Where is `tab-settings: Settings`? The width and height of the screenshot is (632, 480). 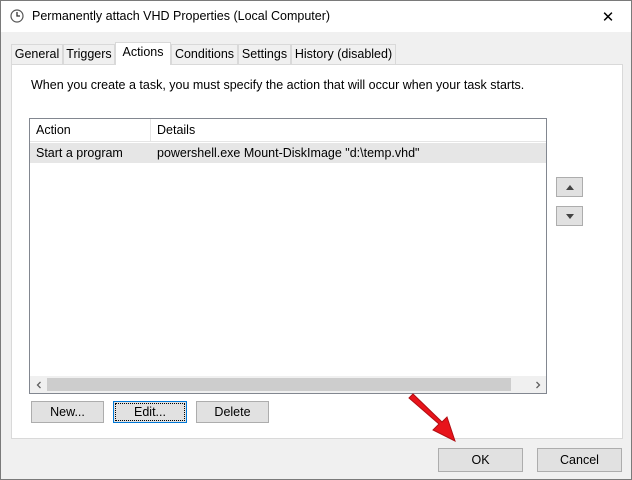 tab-settings: Settings is located at coordinates (264, 54).